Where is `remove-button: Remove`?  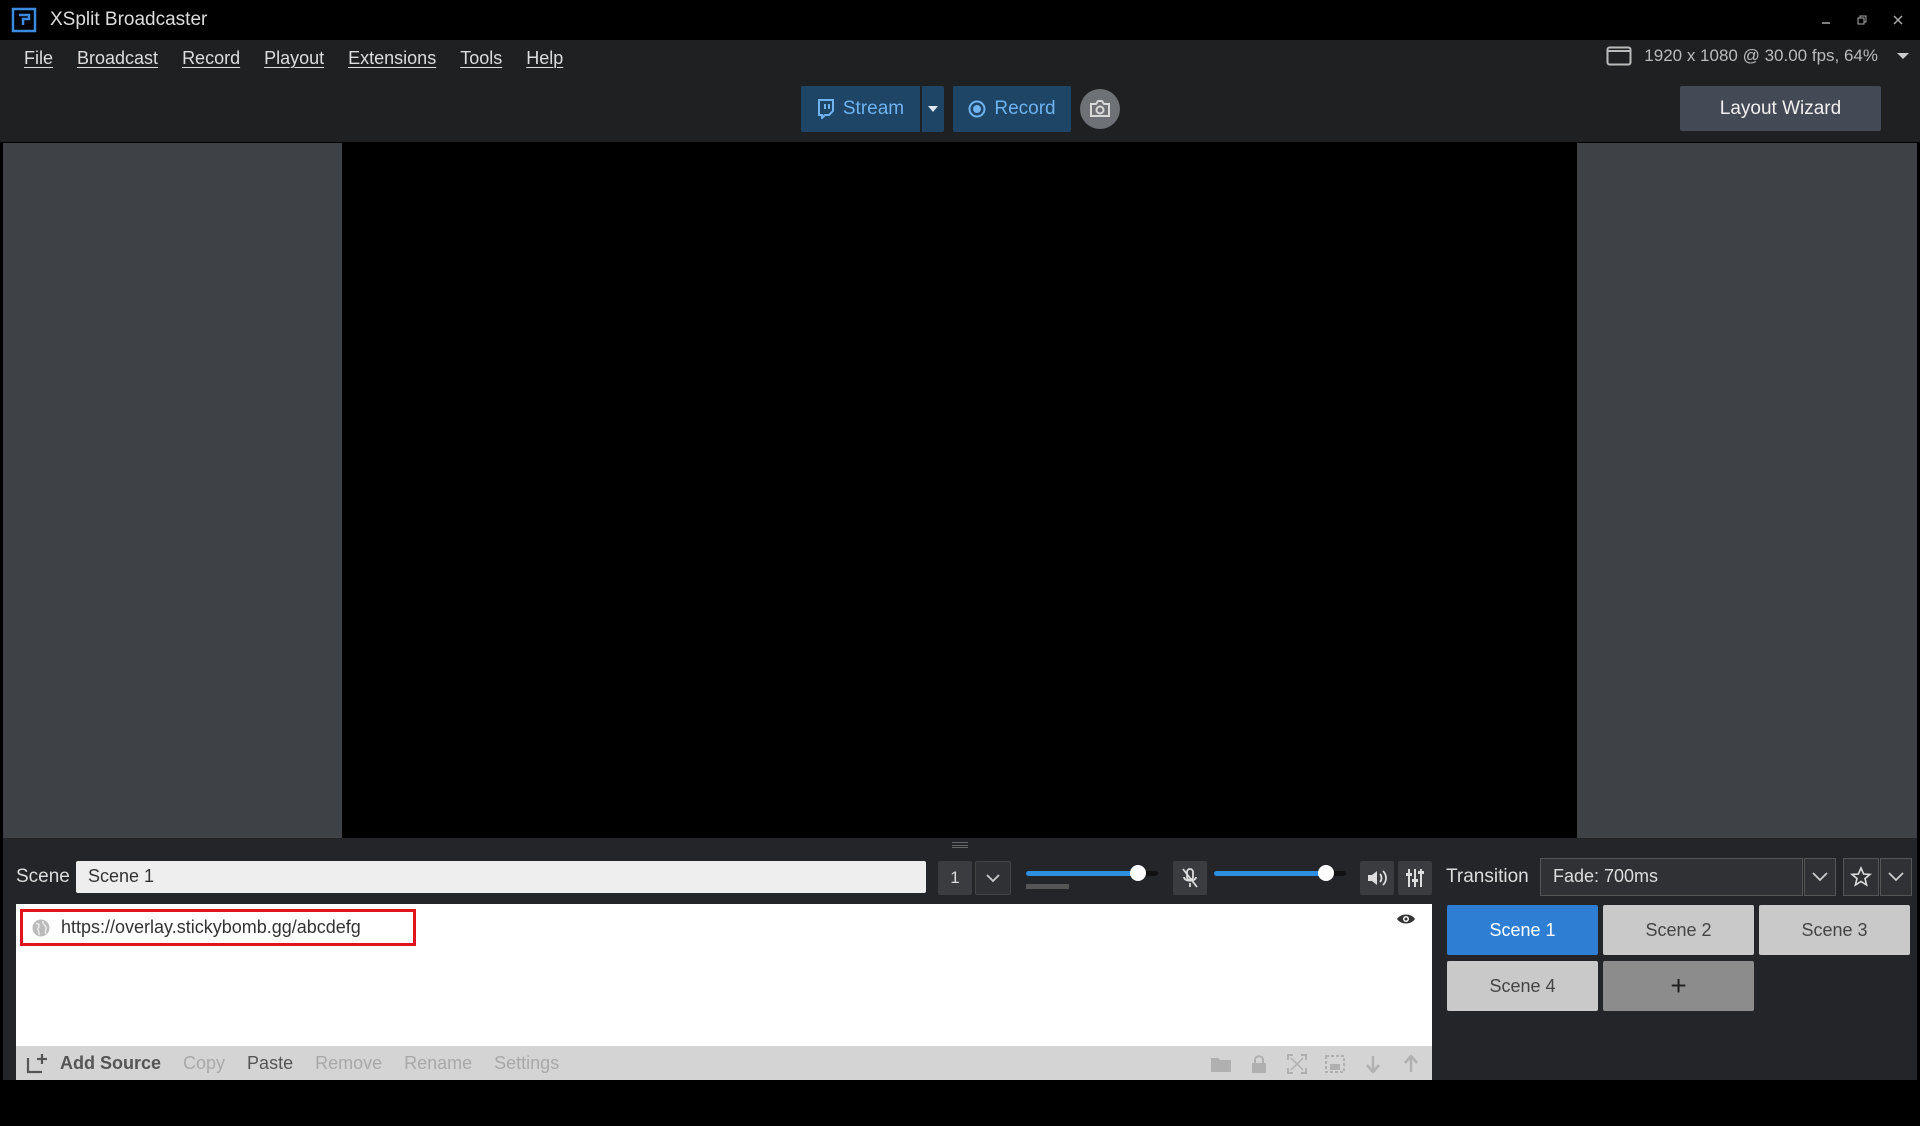 remove-button: Remove is located at coordinates (348, 1063).